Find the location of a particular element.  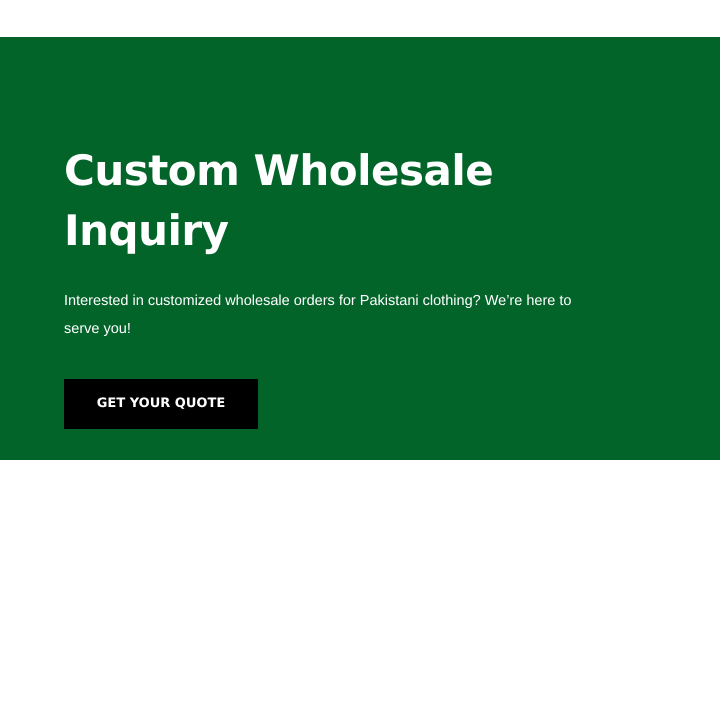

get-quote-button: GET YOUR QUOTE is located at coordinates (161, 404).